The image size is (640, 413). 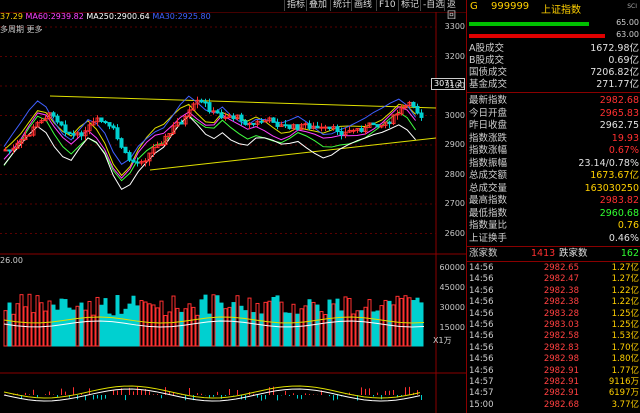 I want to click on index-name: 上证指数, so click(x=561, y=8).